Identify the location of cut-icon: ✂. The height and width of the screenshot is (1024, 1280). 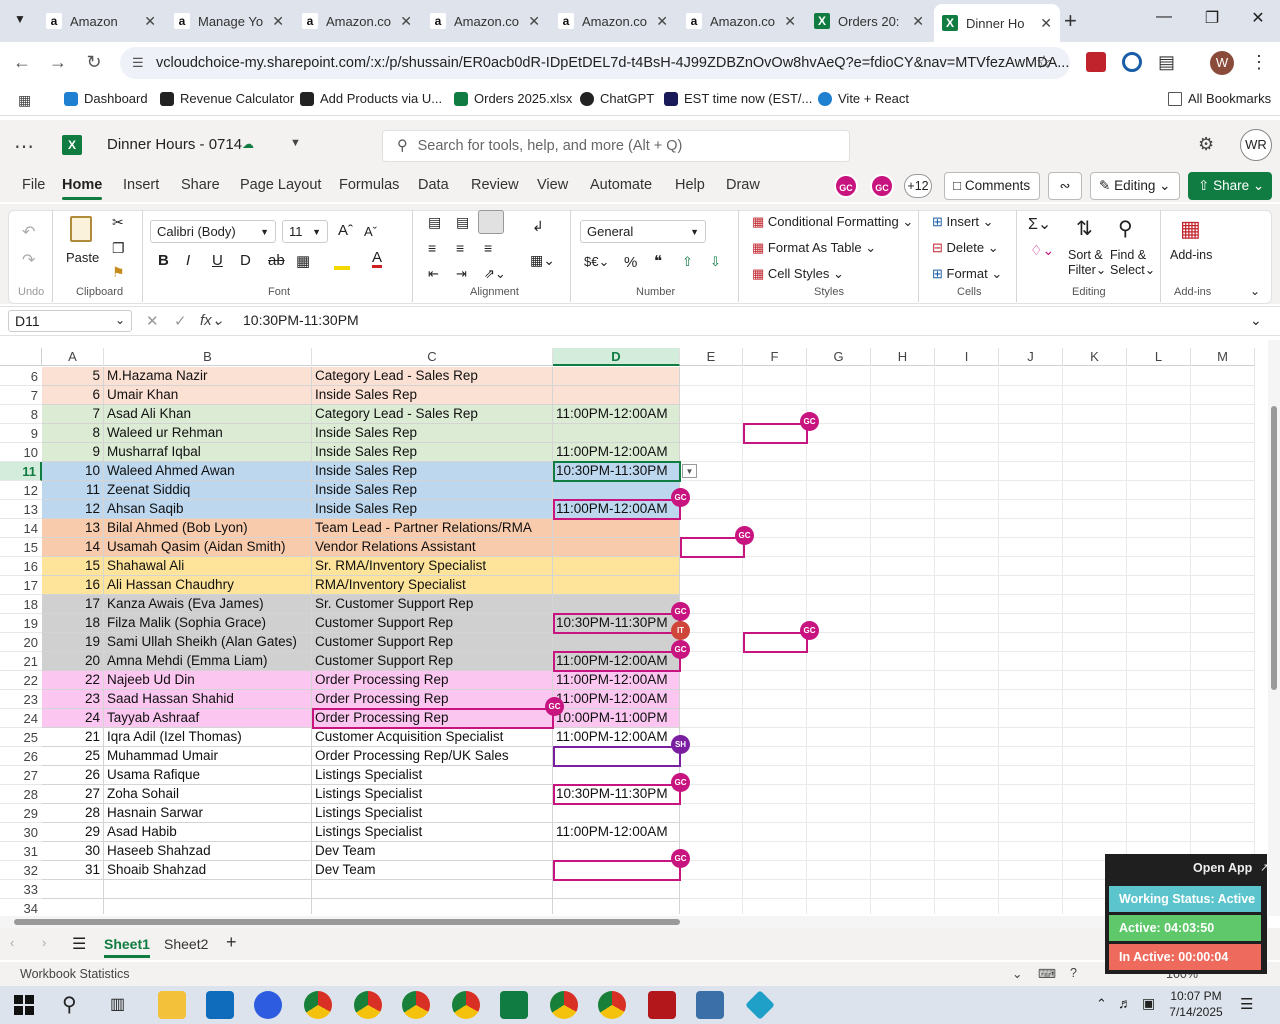
(118, 222).